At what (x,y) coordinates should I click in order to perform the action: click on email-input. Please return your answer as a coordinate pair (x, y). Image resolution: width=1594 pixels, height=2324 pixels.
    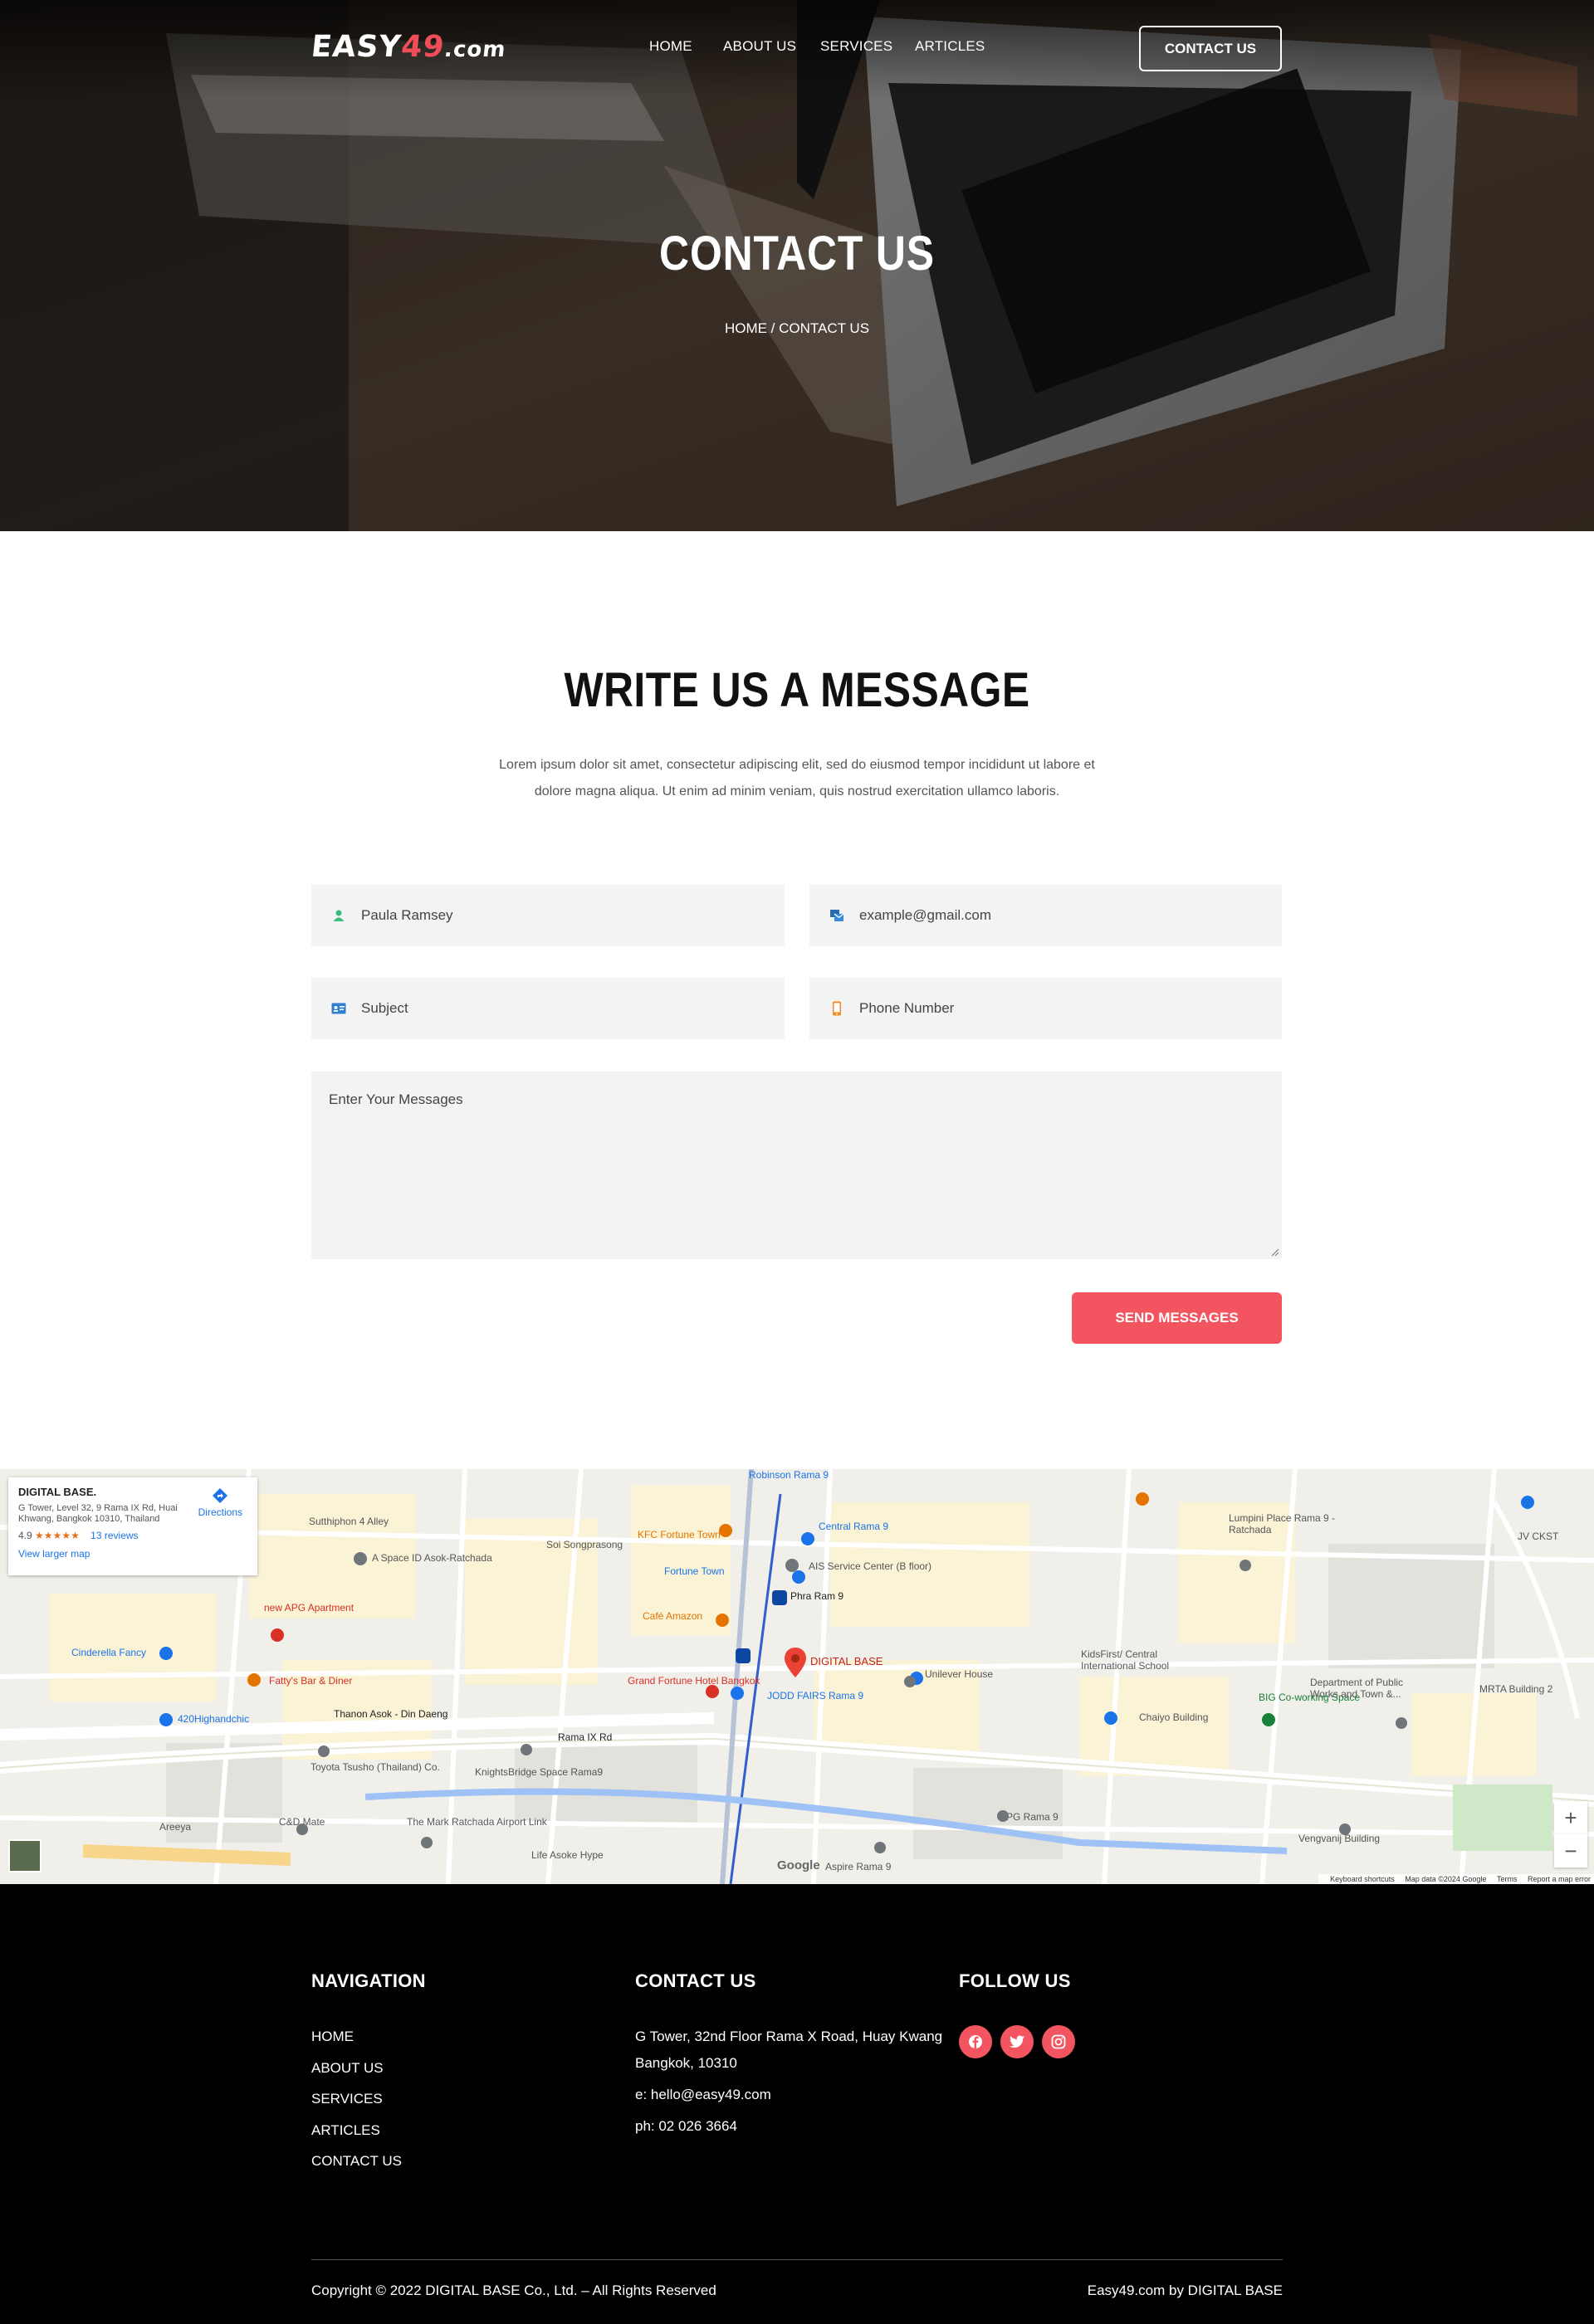
    Looking at the image, I should click on (1070, 915).